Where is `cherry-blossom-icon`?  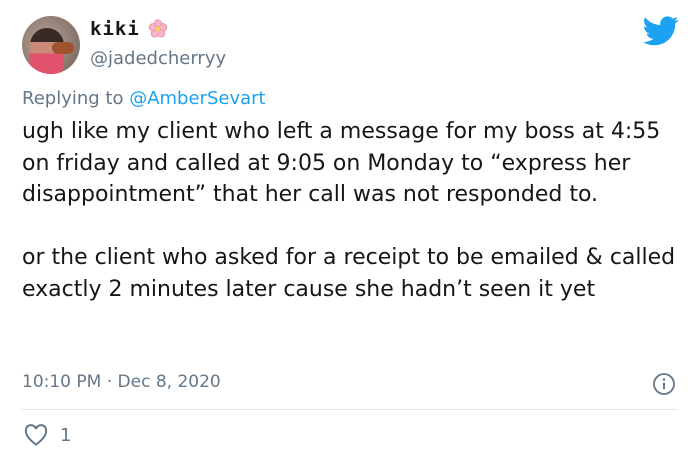
cherry-blossom-icon is located at coordinates (157, 28).